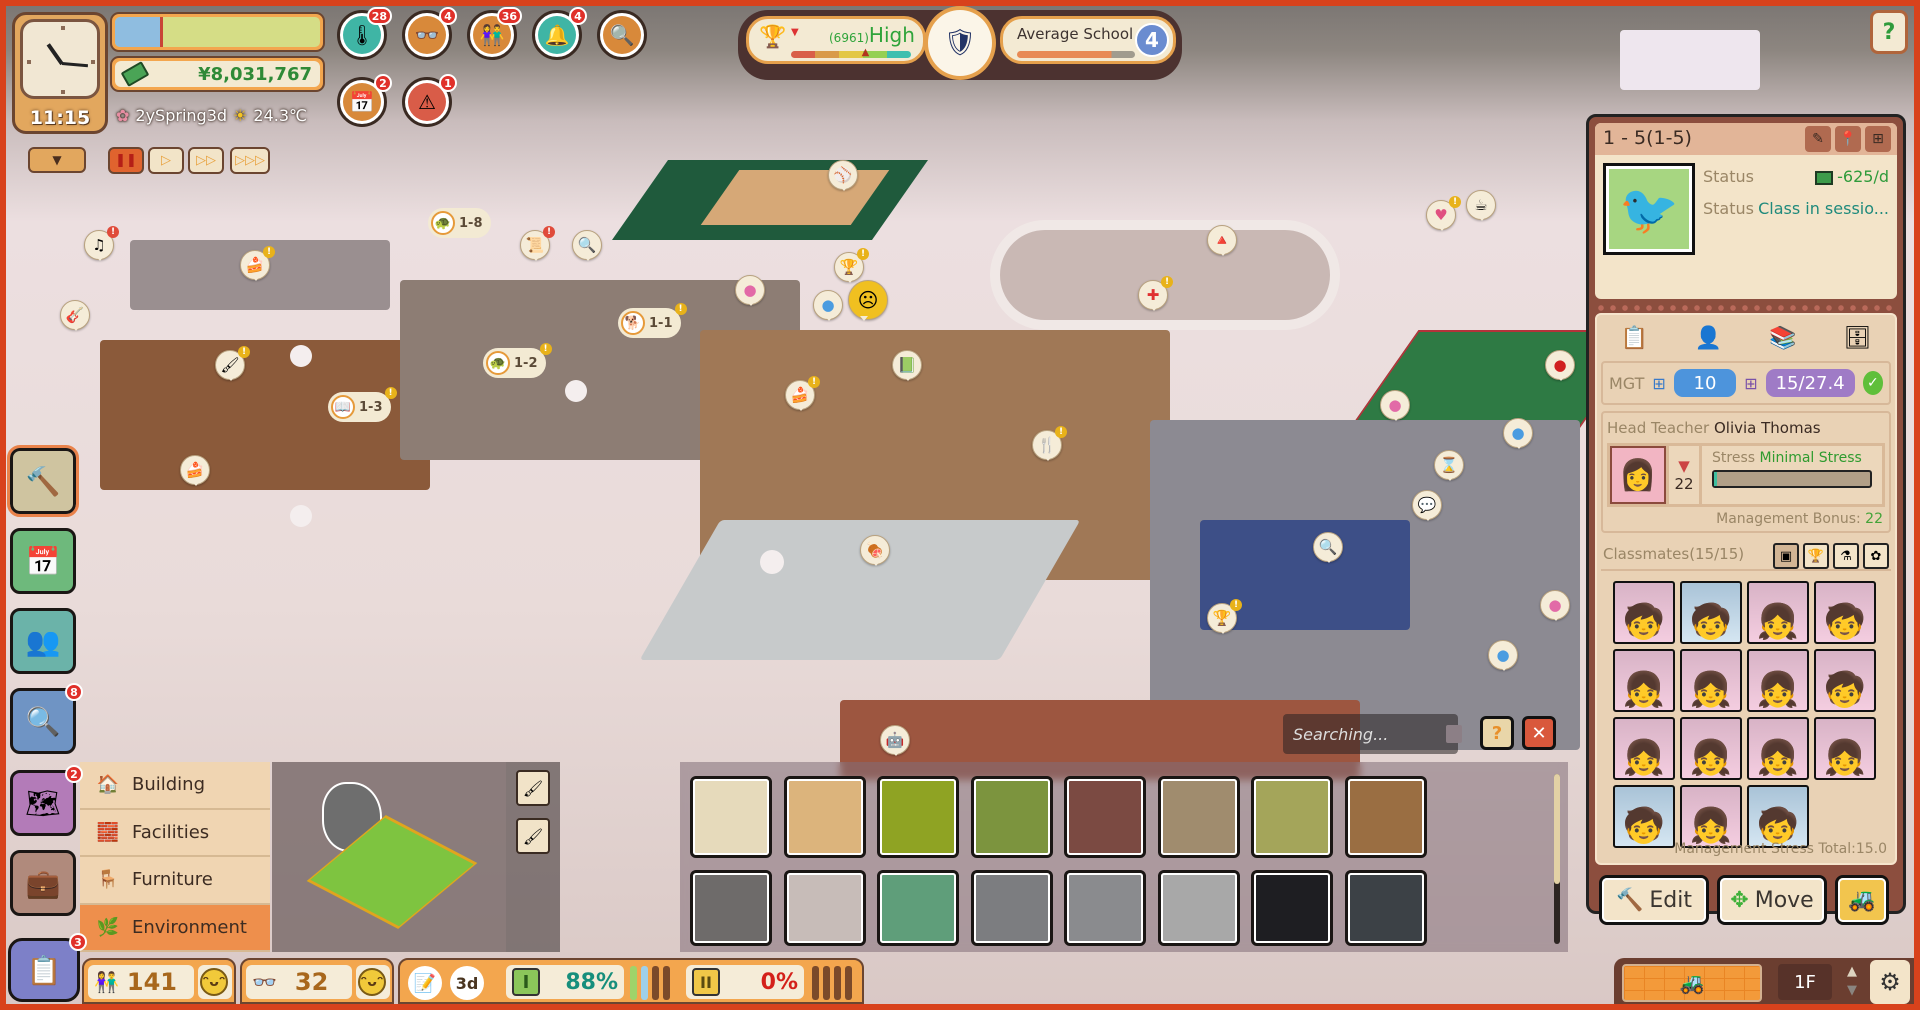  Describe the element at coordinates (731, 908) in the screenshot. I see `floor-tile-gray-concrete` at that location.